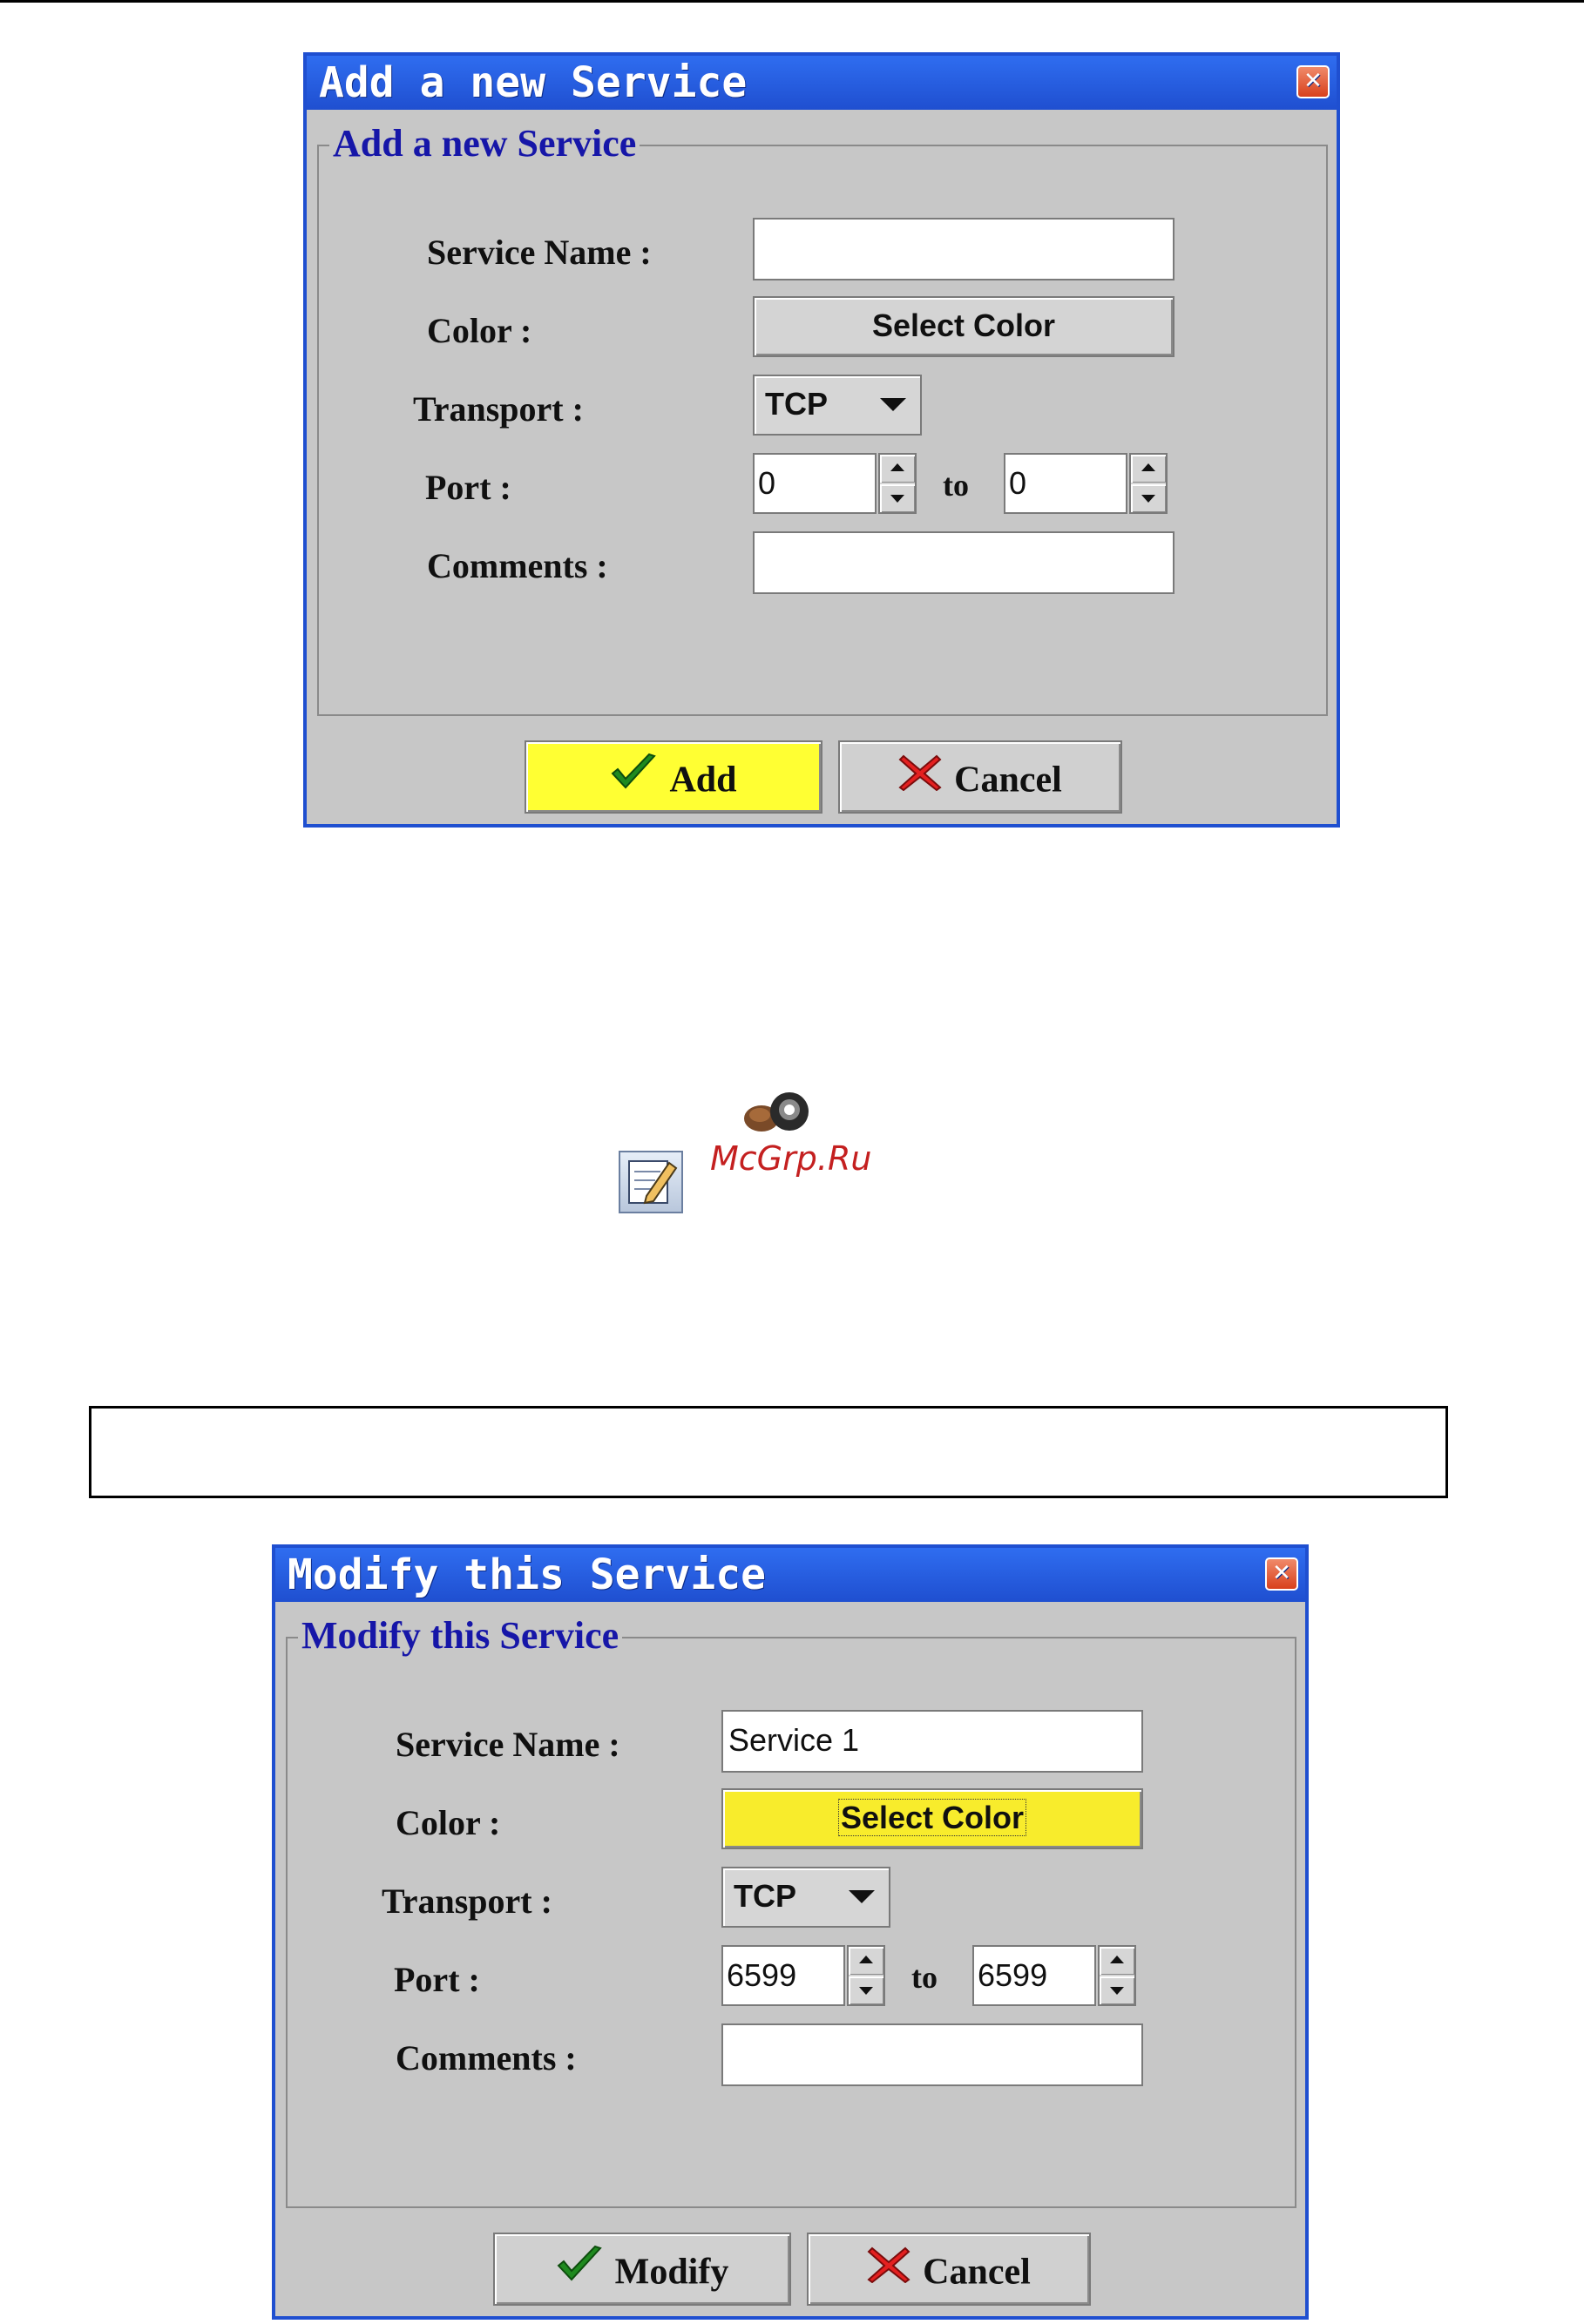 The image size is (1584, 2324). What do you see at coordinates (768, 1452) in the screenshot?
I see `empty-caption-box` at bounding box center [768, 1452].